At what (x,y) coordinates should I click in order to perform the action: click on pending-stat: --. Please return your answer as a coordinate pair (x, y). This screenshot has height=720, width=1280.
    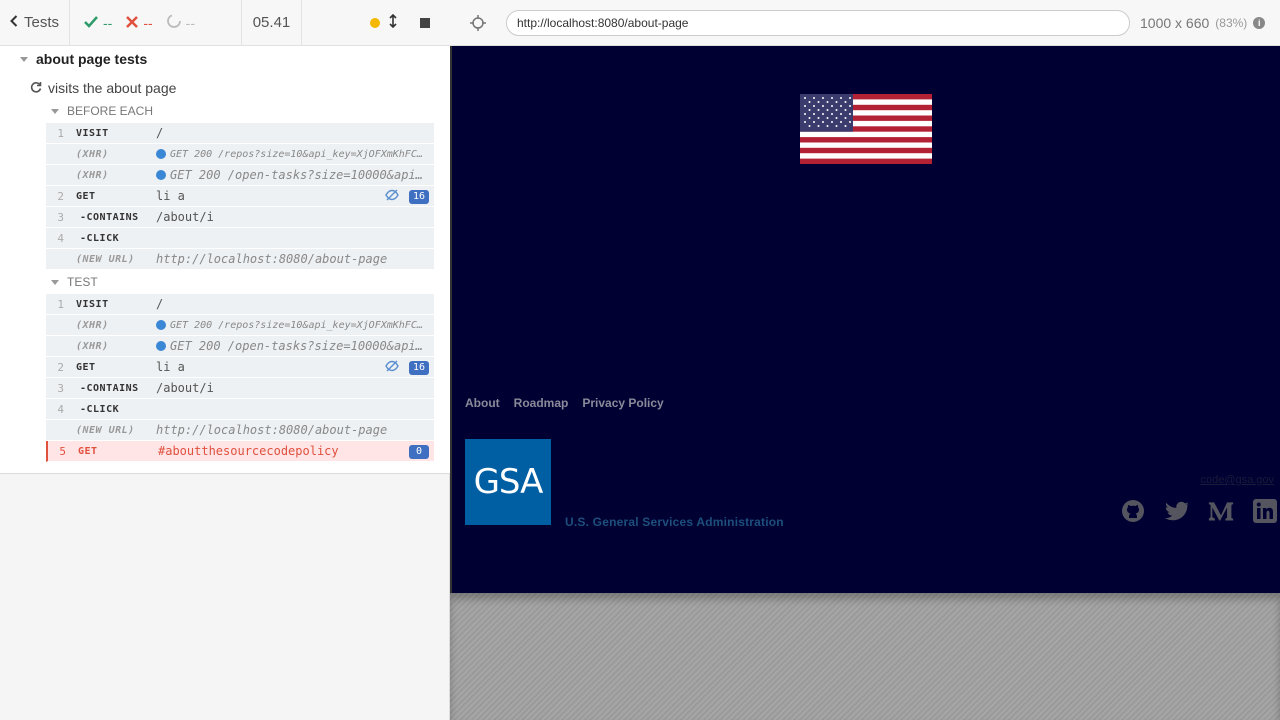
    Looking at the image, I should click on (180, 22).